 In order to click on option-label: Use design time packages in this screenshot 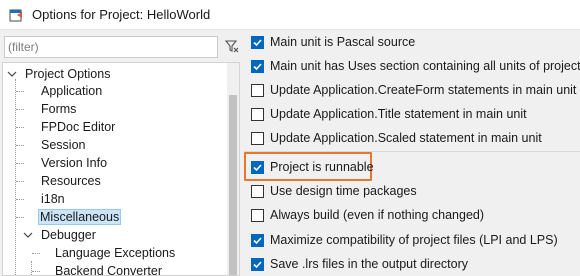, I will do `click(343, 191)`.